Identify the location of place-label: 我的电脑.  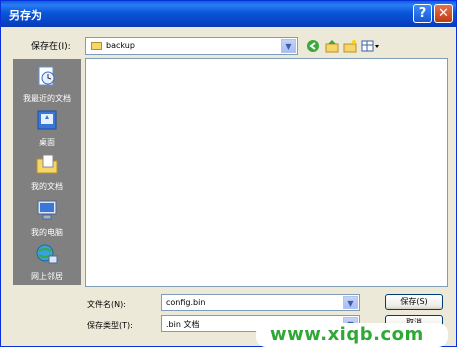
(47, 232).